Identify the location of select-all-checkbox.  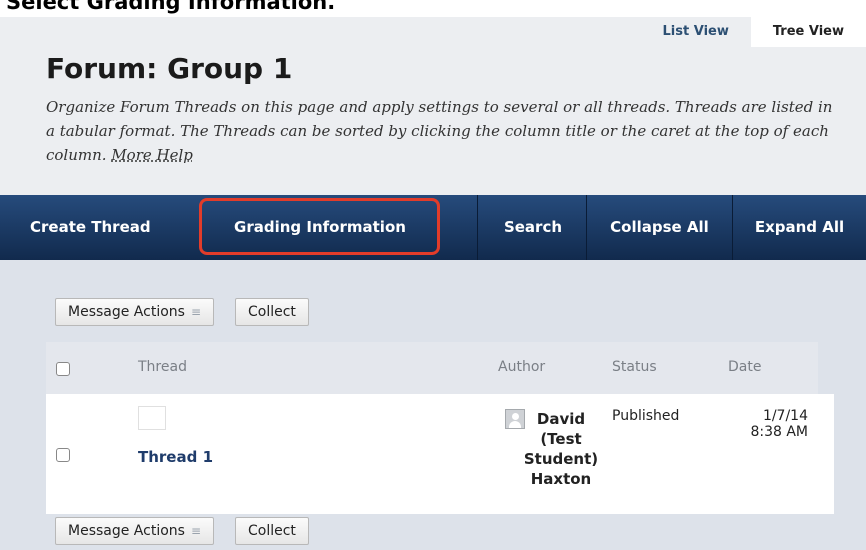
(63, 369).